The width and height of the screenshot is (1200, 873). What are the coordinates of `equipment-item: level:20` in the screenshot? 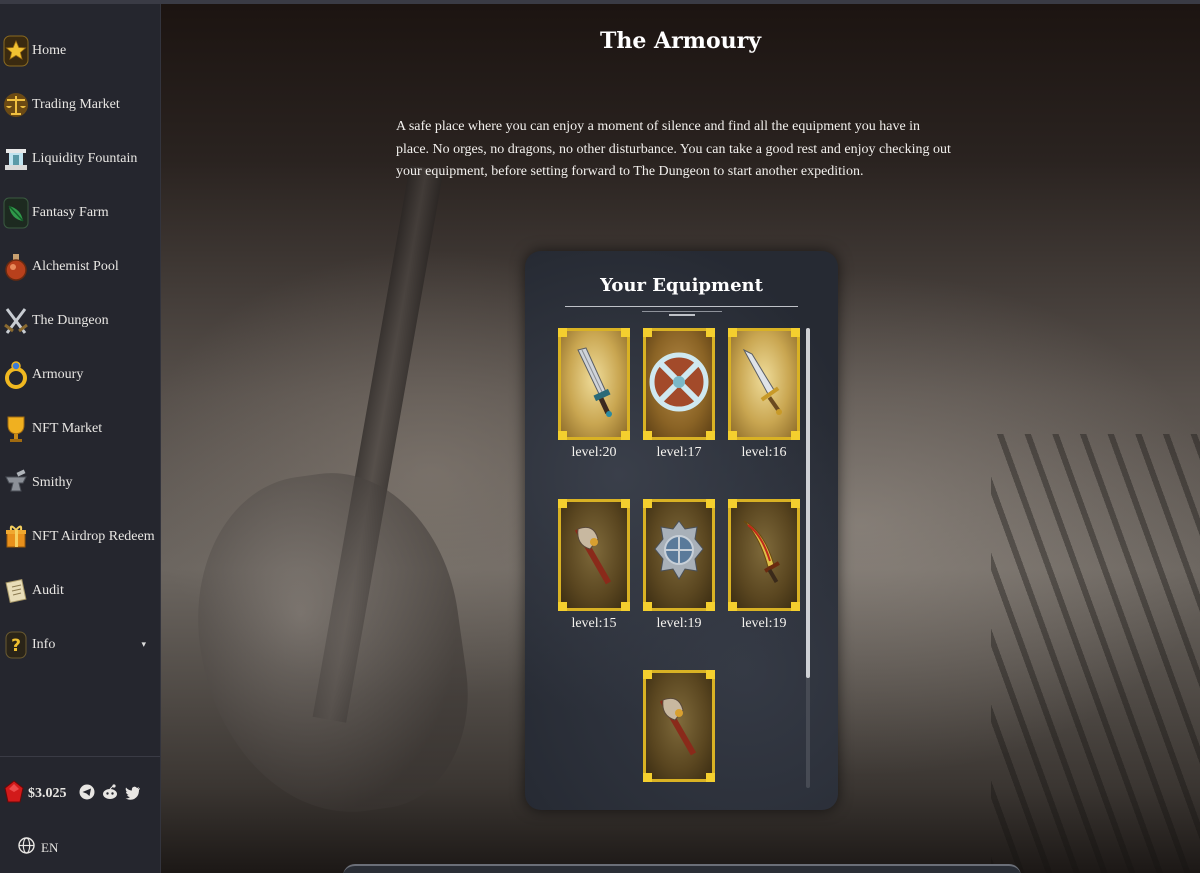 It's located at (594, 394).